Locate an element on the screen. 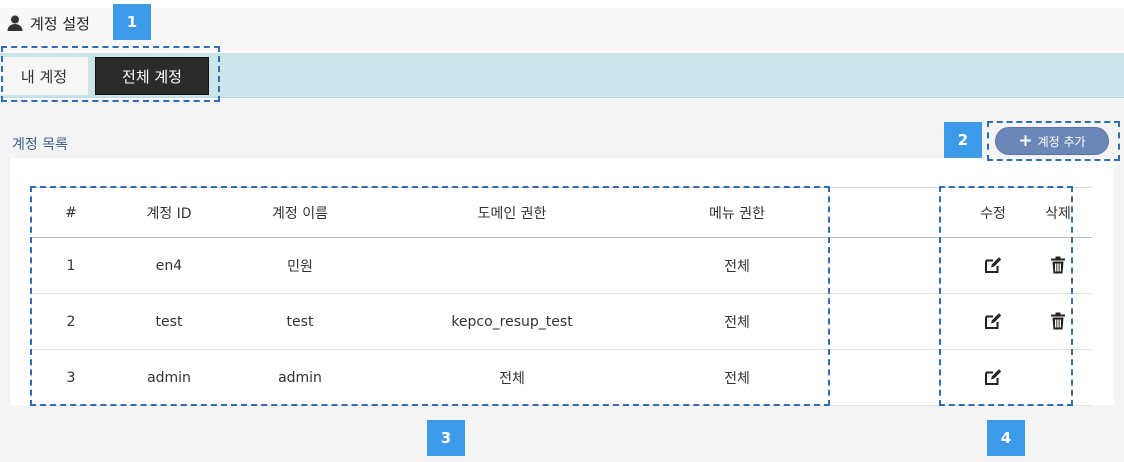 The image size is (1124, 462). cell-number: 3 is located at coordinates (71, 377).